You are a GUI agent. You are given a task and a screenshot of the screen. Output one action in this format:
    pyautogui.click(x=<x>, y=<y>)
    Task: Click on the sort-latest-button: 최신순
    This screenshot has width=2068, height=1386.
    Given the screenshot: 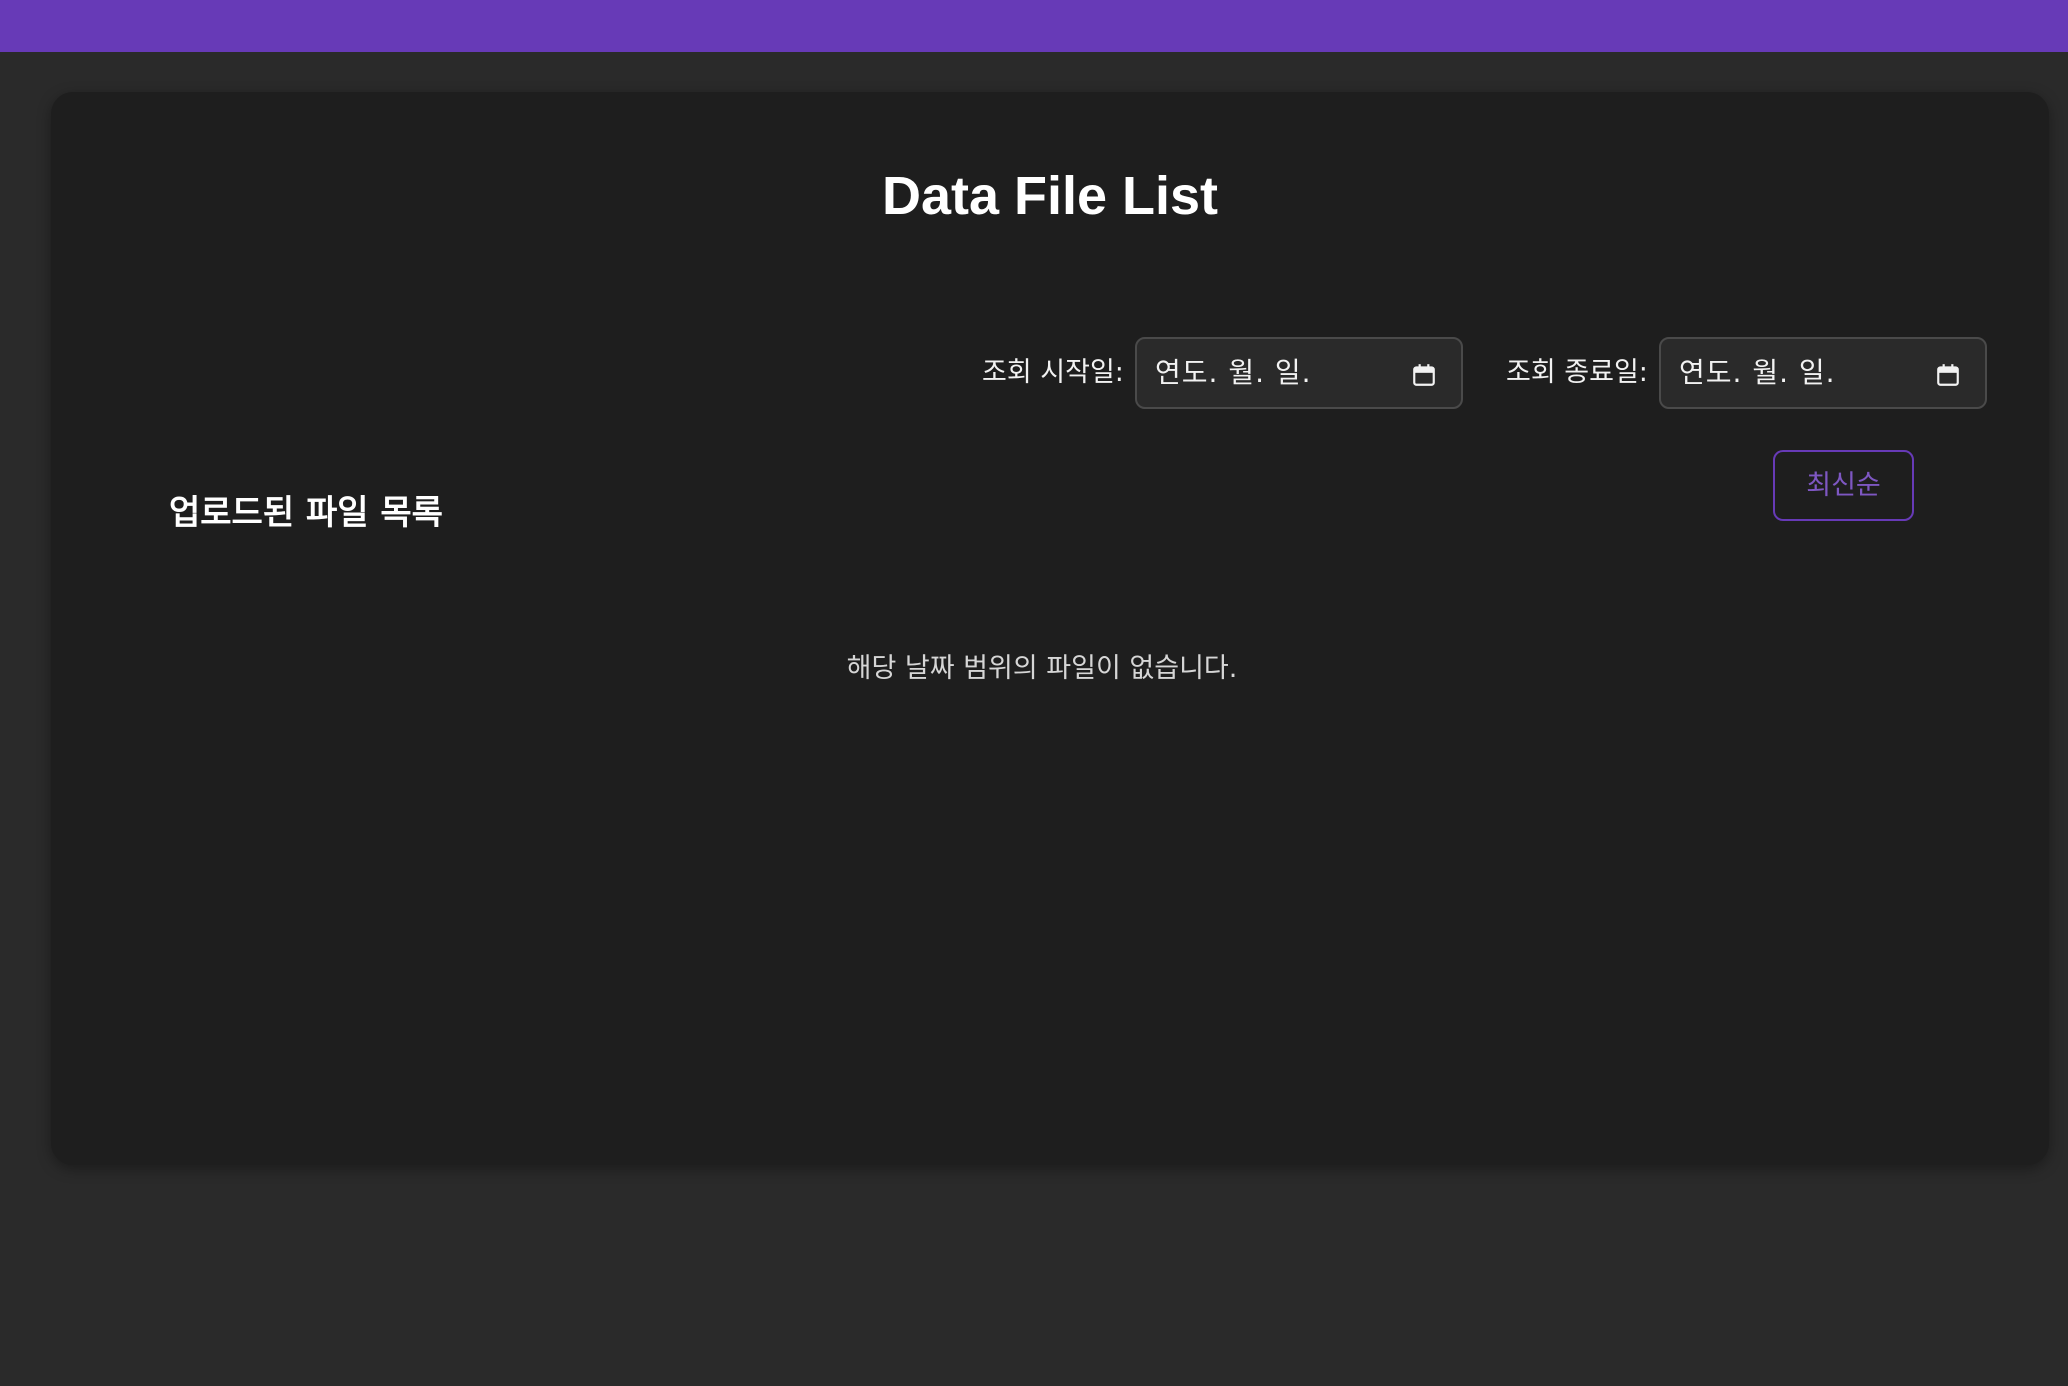 What is the action you would take?
    pyautogui.click(x=1843, y=485)
    